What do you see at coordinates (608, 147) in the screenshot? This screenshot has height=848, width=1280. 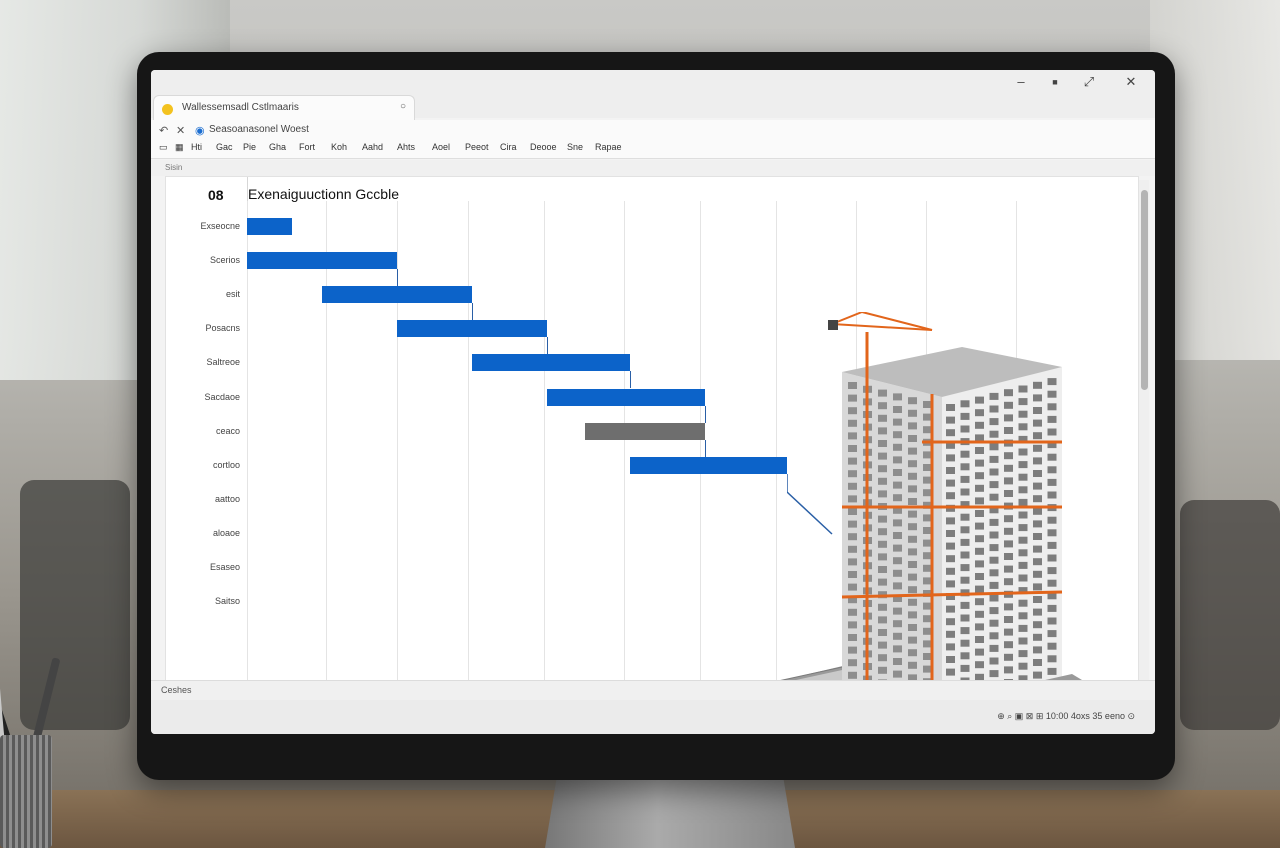 I see `menu-item: Rapae` at bounding box center [608, 147].